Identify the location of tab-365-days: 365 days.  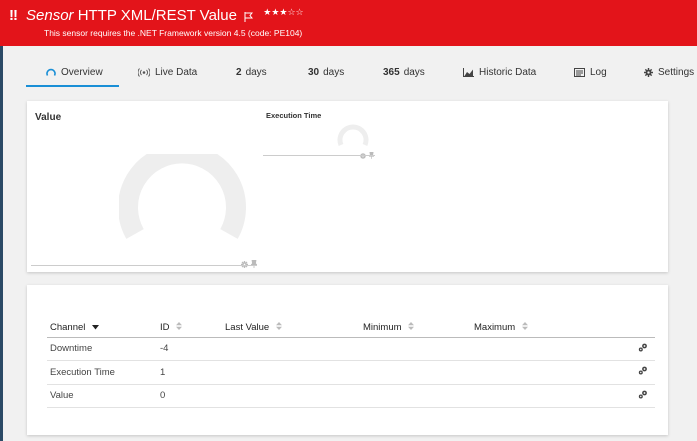
(404, 72).